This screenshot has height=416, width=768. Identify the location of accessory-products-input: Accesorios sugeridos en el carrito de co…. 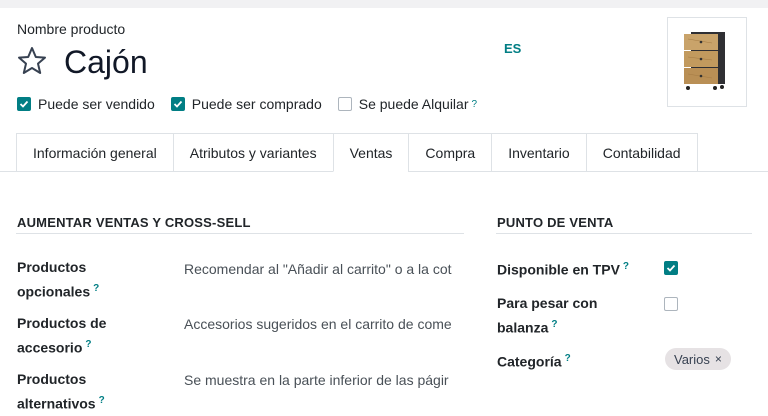
(320, 324).